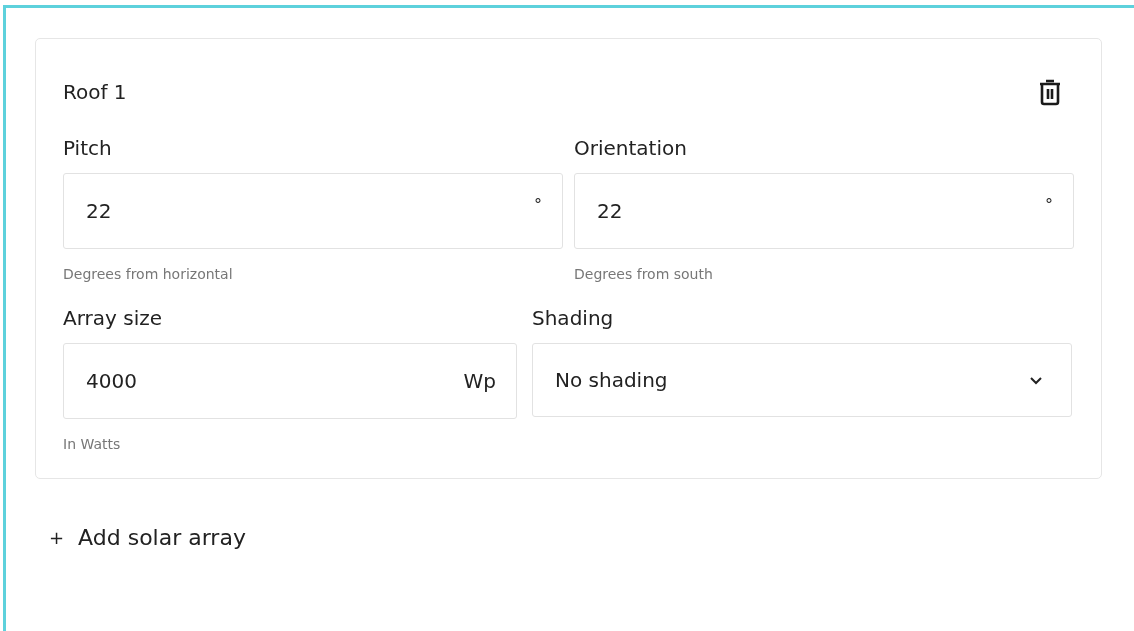 The height and width of the screenshot is (631, 1134). I want to click on field-label: Shading, so click(573, 318).